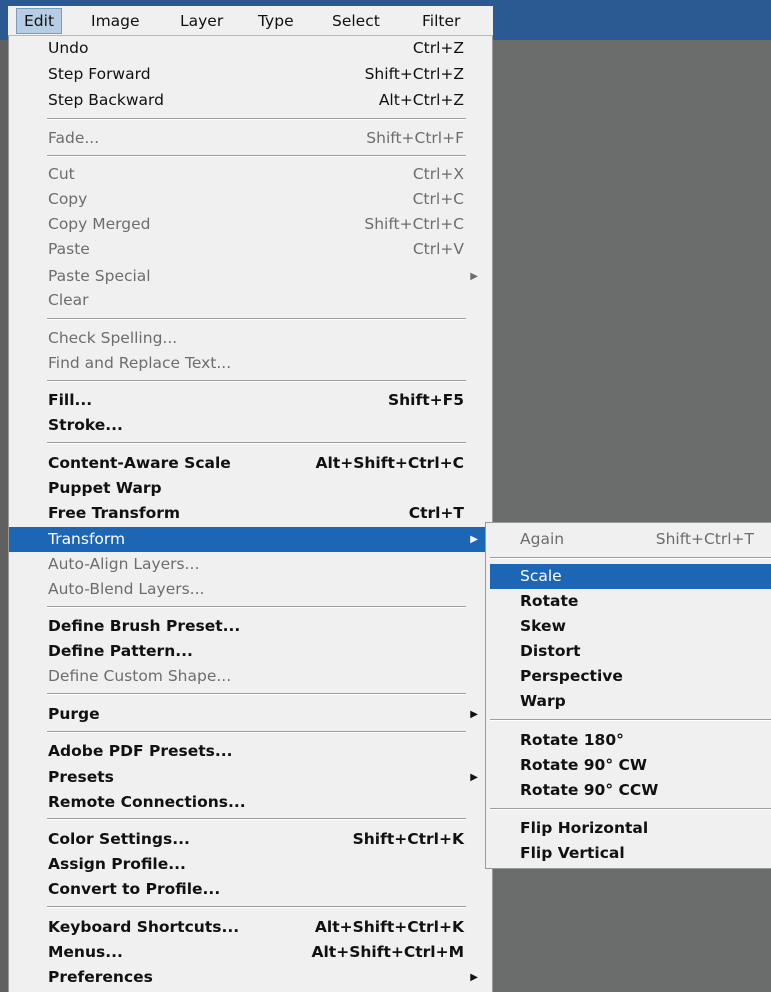 Image resolution: width=771 pixels, height=992 pixels. Describe the element at coordinates (572, 853) in the screenshot. I see `menu-item-label: Flip Vertical` at that location.